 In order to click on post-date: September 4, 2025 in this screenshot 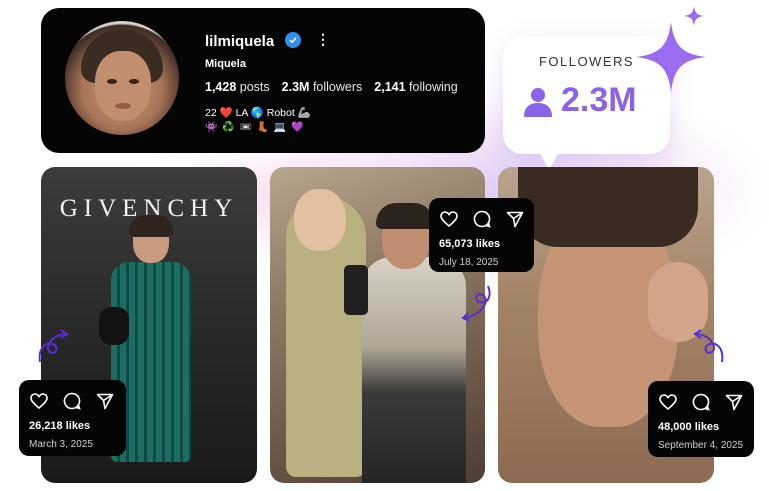, I will do `click(701, 445)`.